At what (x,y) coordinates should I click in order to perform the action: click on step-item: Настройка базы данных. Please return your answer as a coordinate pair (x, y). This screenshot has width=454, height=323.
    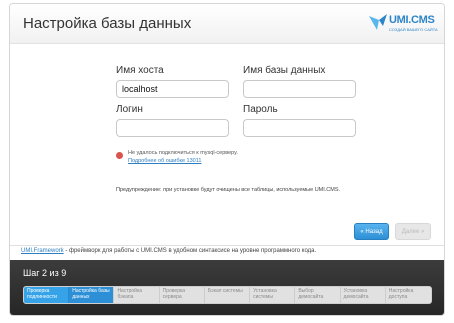
    Looking at the image, I should click on (92, 295).